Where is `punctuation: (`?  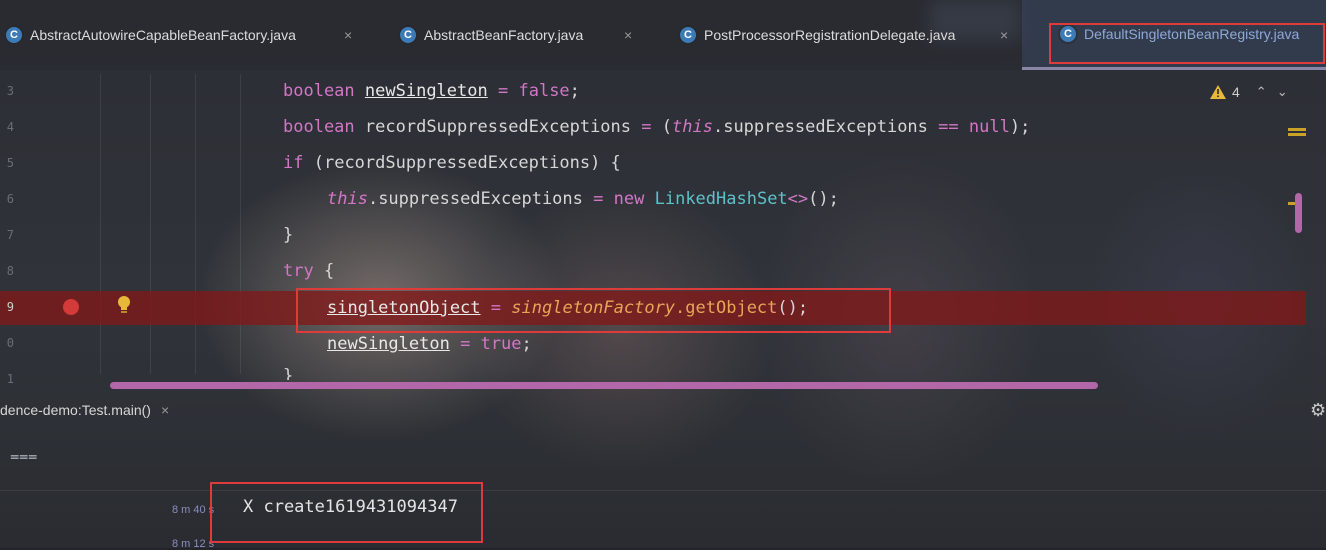
punctuation: ( is located at coordinates (667, 127).